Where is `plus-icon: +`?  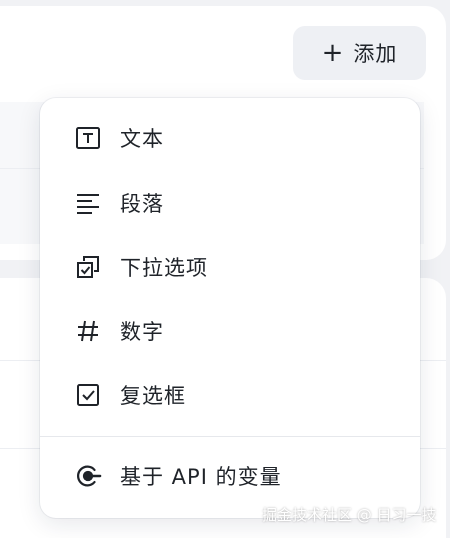
plus-icon: + is located at coordinates (332, 53).